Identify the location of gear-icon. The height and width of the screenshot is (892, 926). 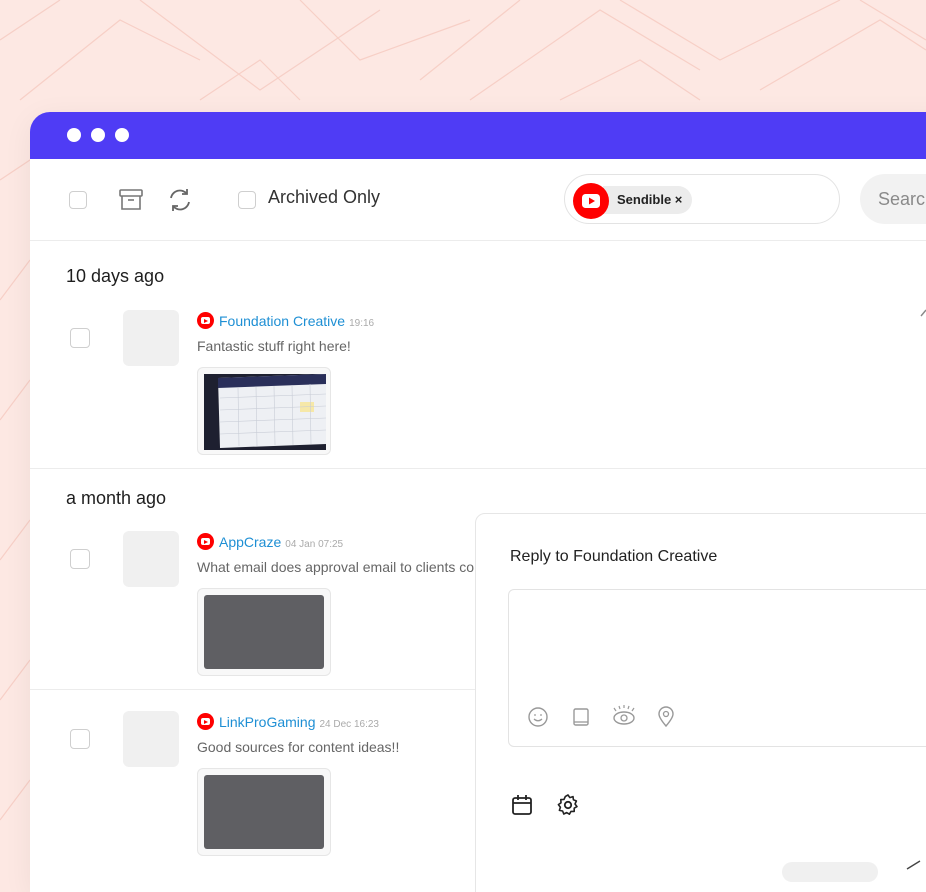
(568, 805).